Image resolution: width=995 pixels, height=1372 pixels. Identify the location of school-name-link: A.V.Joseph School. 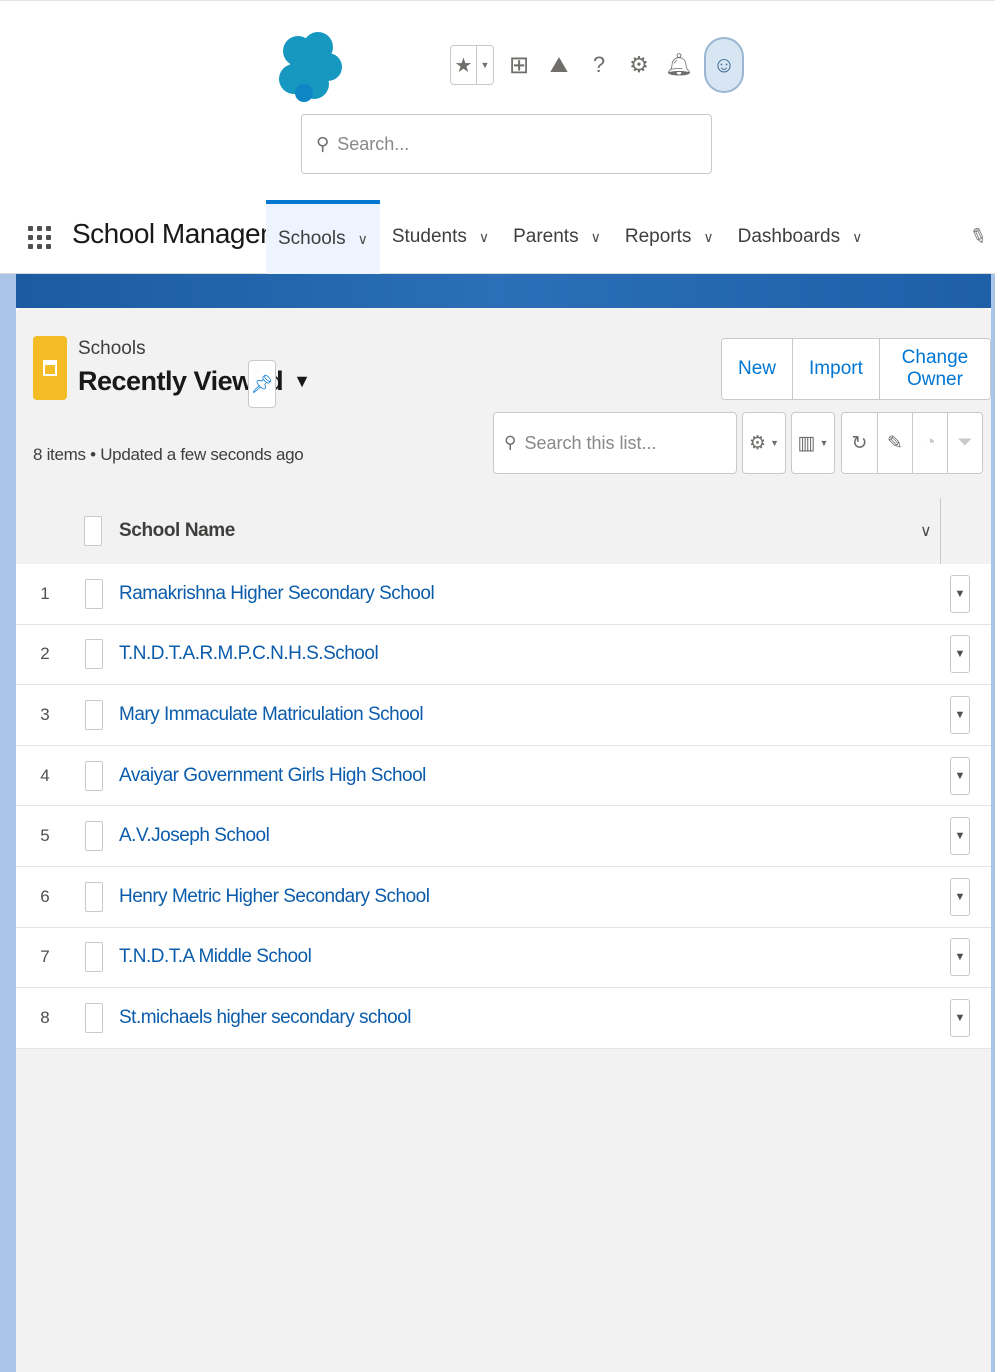
(194, 836).